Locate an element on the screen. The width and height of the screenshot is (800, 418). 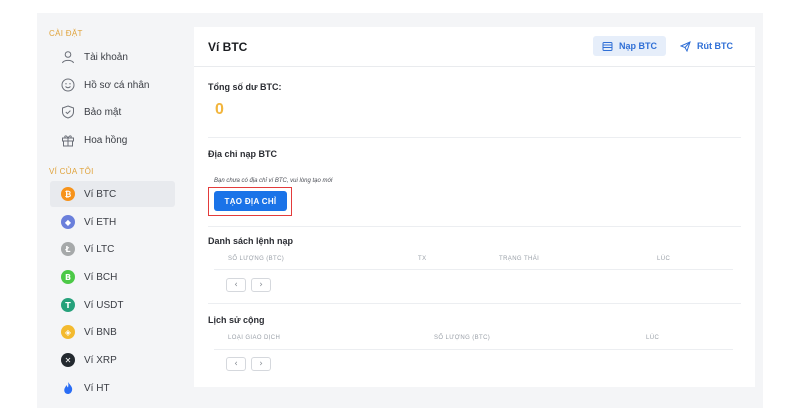
deposit-icon is located at coordinates (607, 46).